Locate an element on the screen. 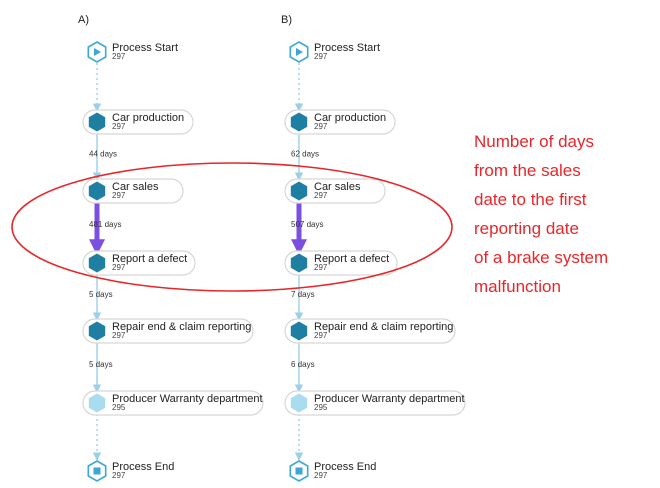  edge-4: 7 days is located at coordinates (303, 297).